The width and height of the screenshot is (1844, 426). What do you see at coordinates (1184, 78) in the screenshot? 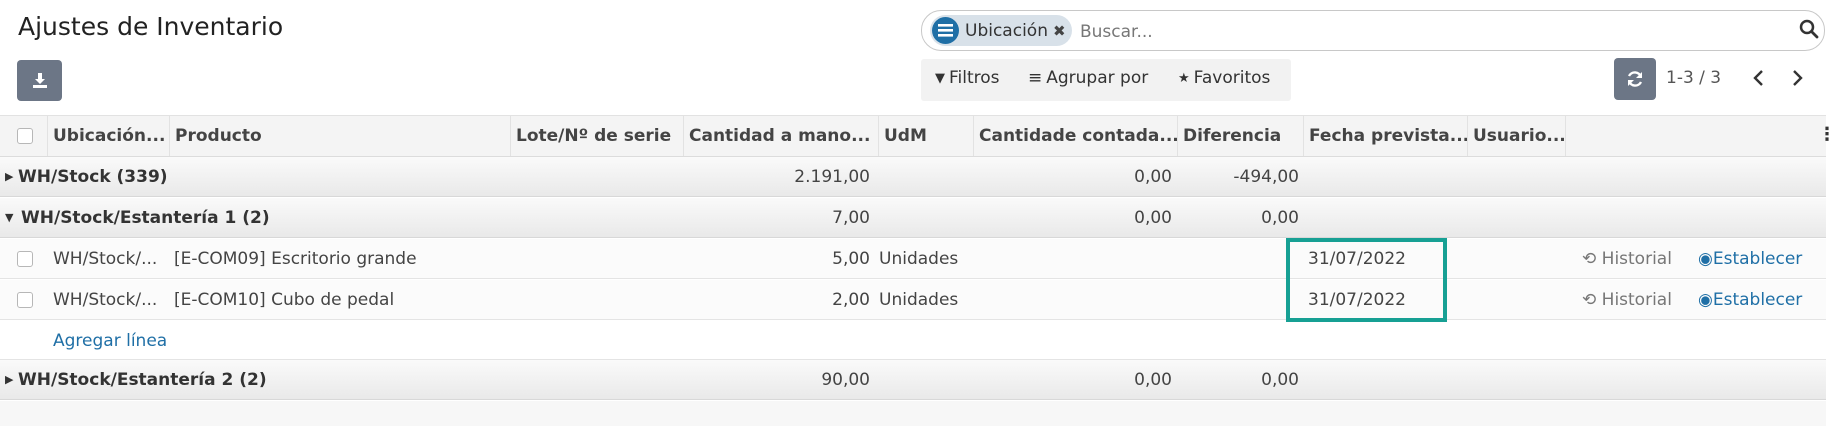
I see `star-icon: ★` at bounding box center [1184, 78].